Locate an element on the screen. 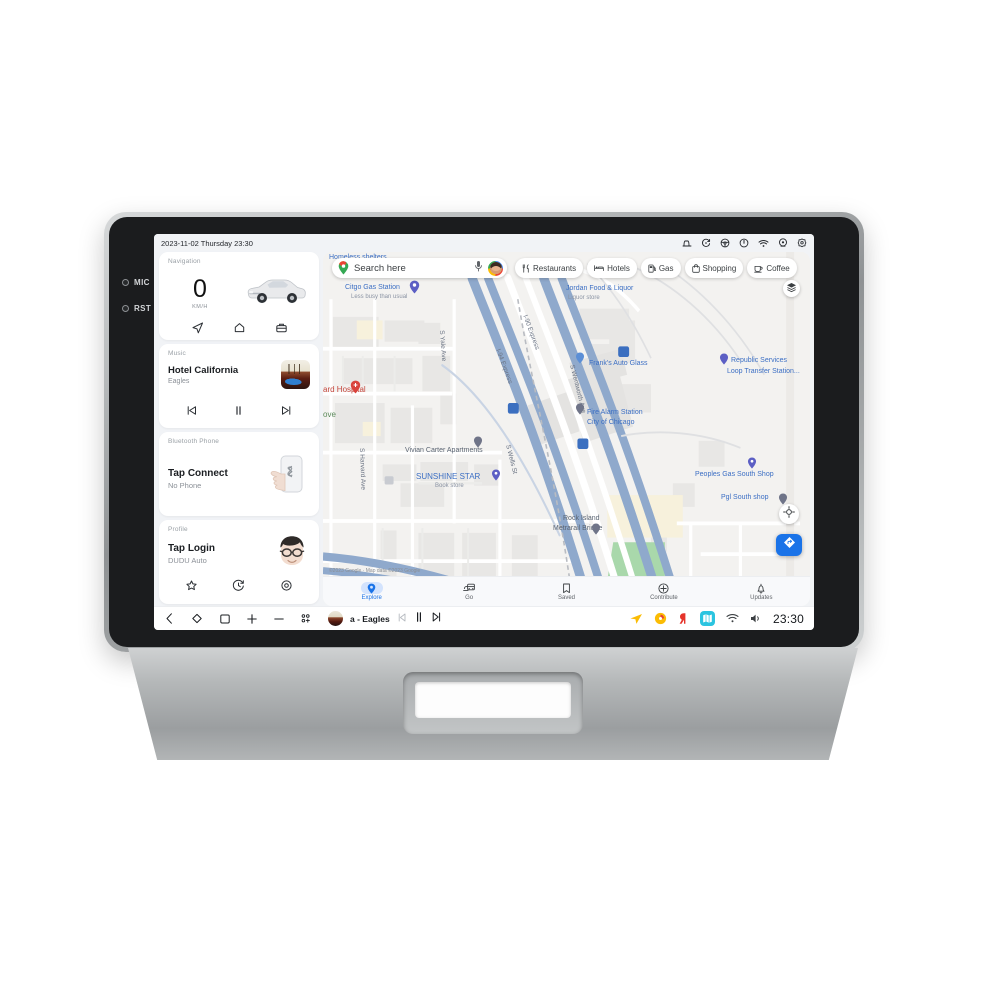 This screenshot has width=1000, height=1000. history-icon is located at coordinates (238, 588).